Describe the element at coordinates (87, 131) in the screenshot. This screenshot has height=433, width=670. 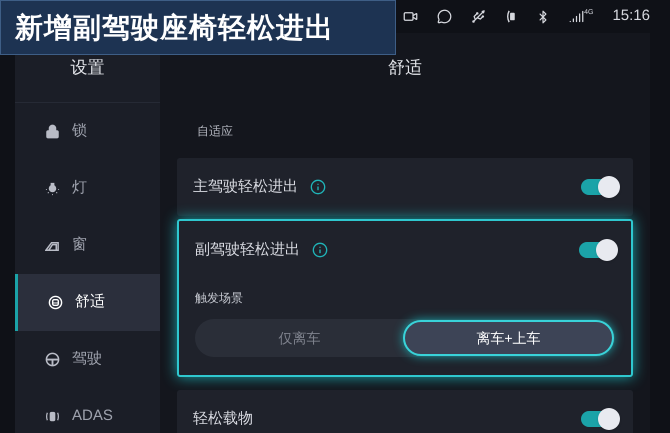
I see `sidebar-item: 锁` at that location.